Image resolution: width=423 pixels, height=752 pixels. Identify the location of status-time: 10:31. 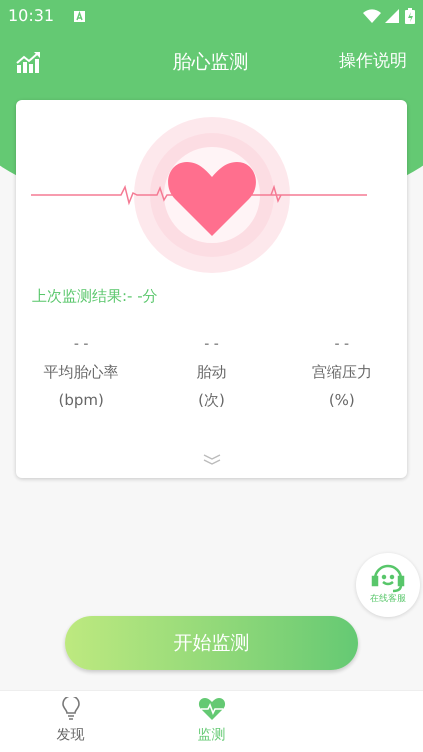
(31, 16).